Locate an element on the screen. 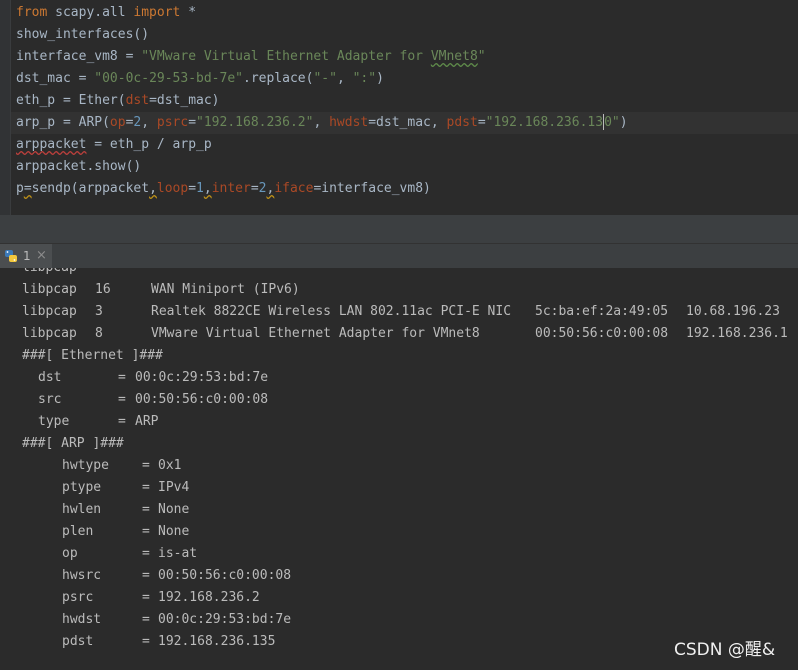  layer-header: ###[ ARP ]### is located at coordinates (73, 443).